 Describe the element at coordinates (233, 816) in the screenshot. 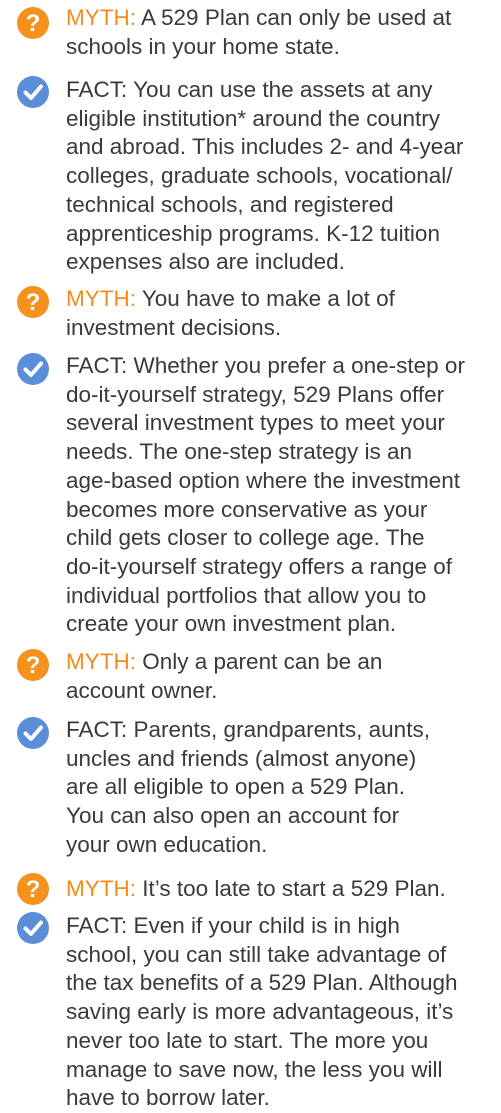

I see `text-line: You can also open an account for` at that location.